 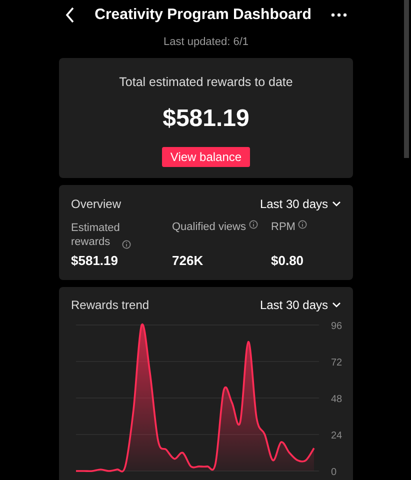 What do you see at coordinates (96, 204) in the screenshot?
I see `section-title: Overview` at bounding box center [96, 204].